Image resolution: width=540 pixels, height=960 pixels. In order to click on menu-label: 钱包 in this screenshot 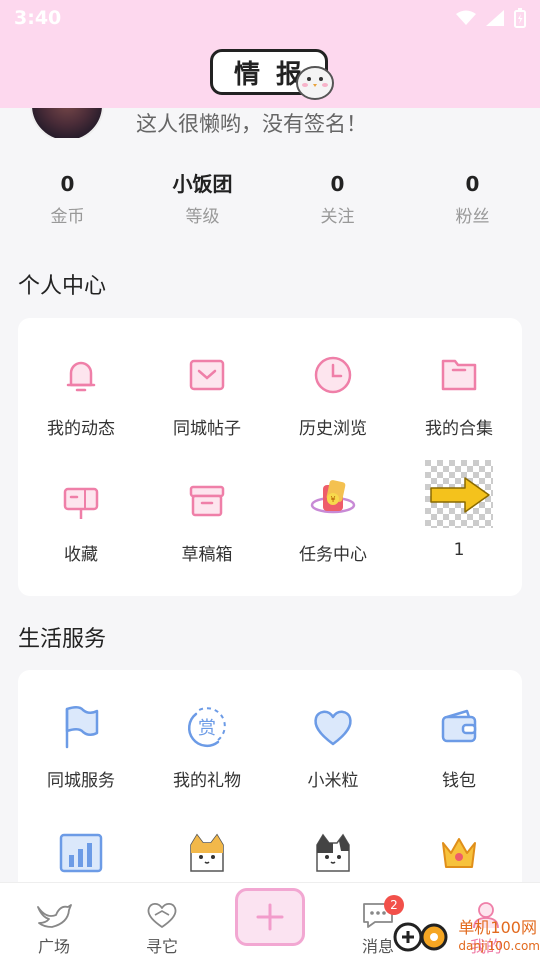, I will do `click(459, 781)`.